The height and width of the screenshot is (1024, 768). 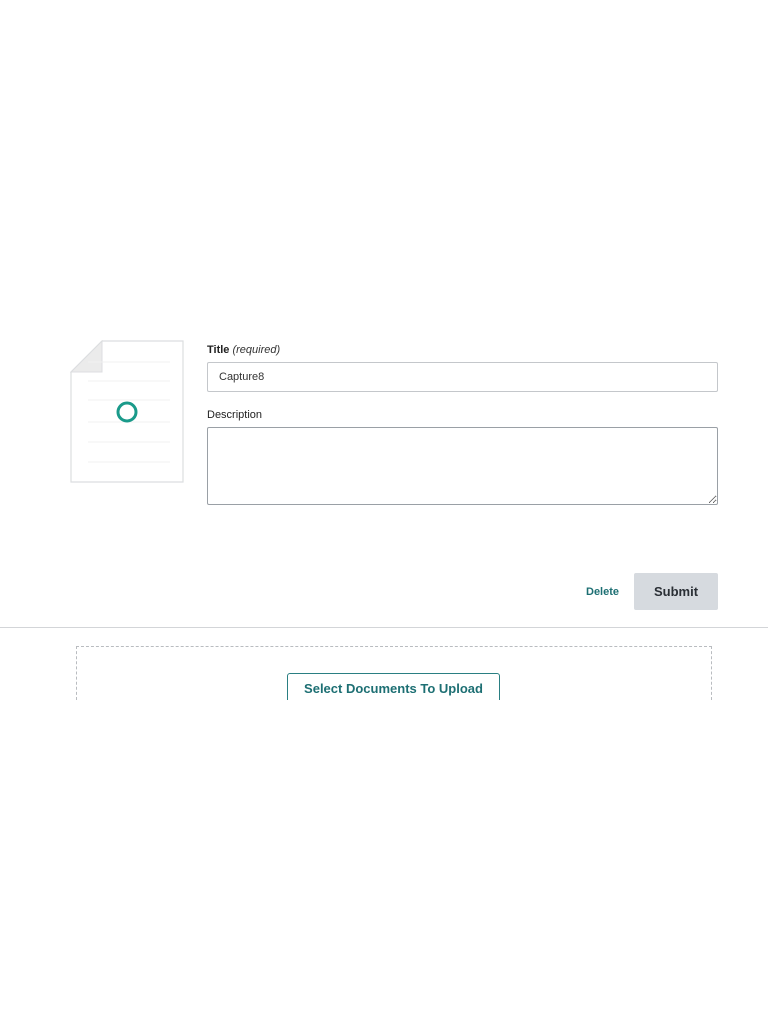 I want to click on upload-drop-zone: Select Documents To Upload, so click(x=394, y=673).